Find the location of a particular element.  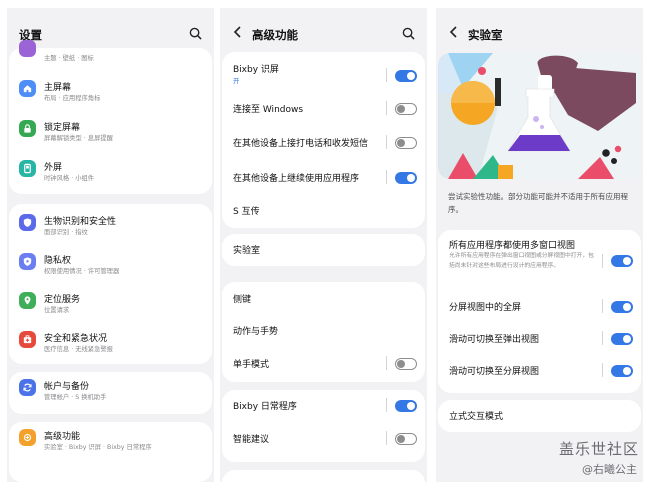

settings-item-accounts-backup: 帐户与备份 管理帐户 · S 换机助手 is located at coordinates (110, 393).